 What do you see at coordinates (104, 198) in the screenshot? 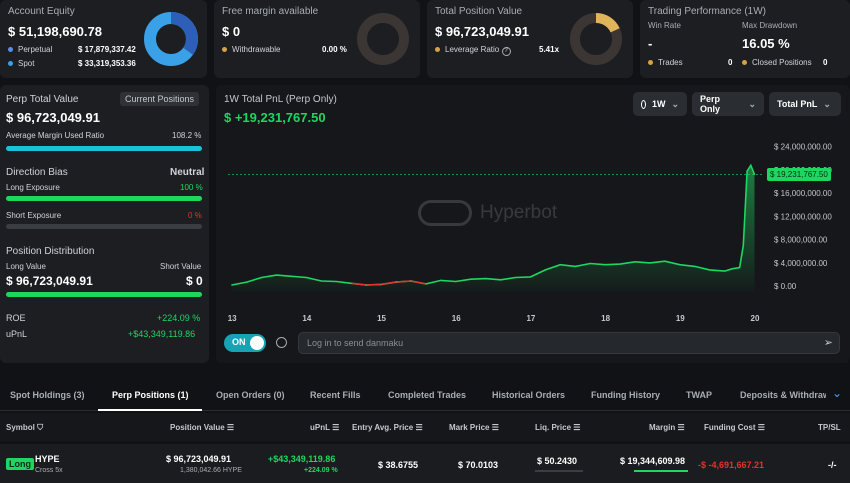
I see `long-exposure-bar` at bounding box center [104, 198].